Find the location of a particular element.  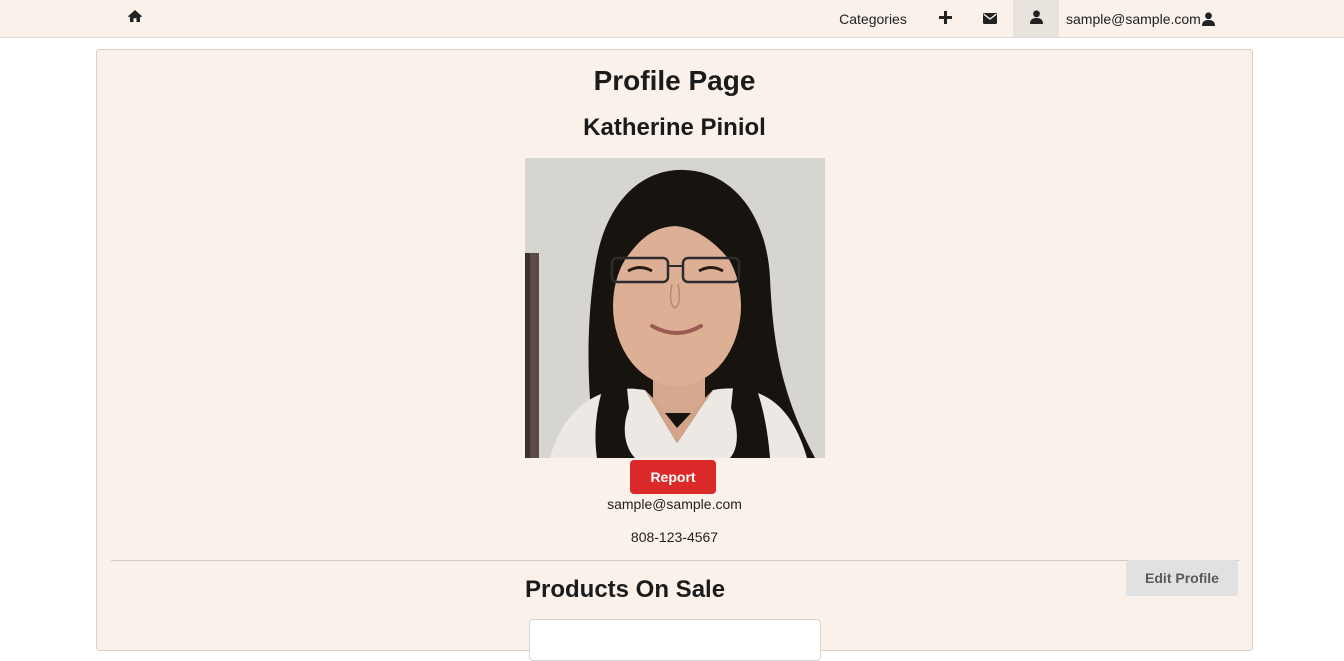

report-button: Report is located at coordinates (673, 477).